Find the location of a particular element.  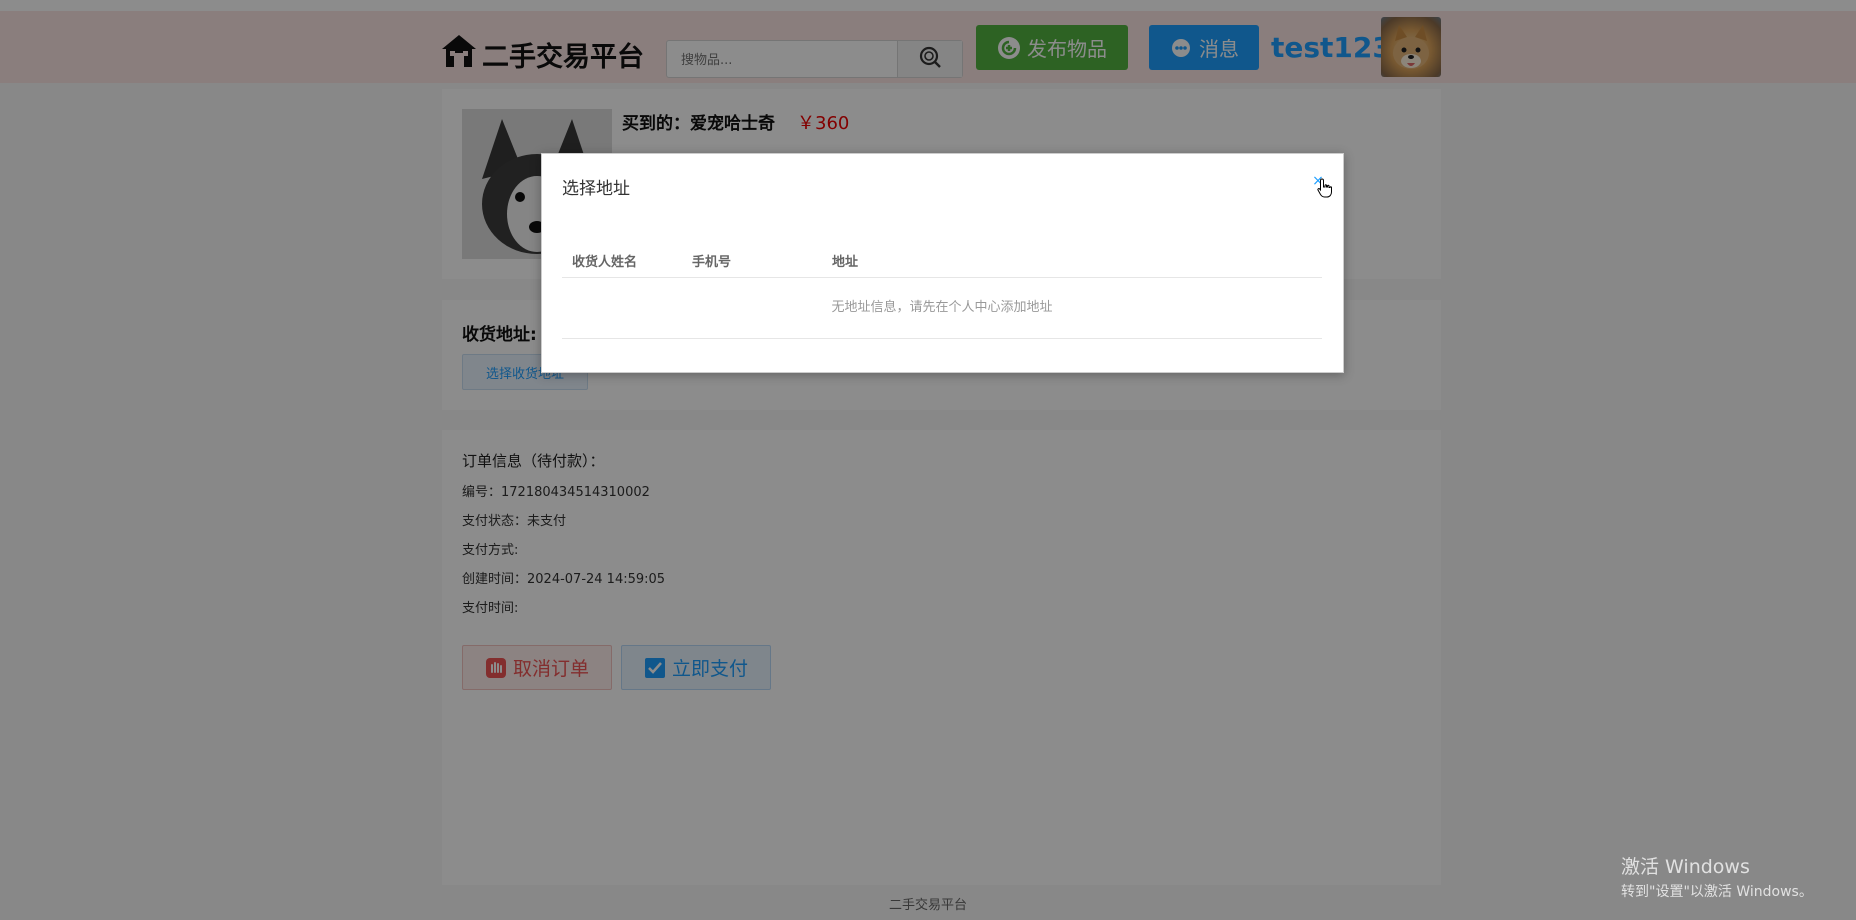

address-table: 收货人姓名 手机号 地址 无地址信息，请先在个人中心添加地址 is located at coordinates (942, 291).